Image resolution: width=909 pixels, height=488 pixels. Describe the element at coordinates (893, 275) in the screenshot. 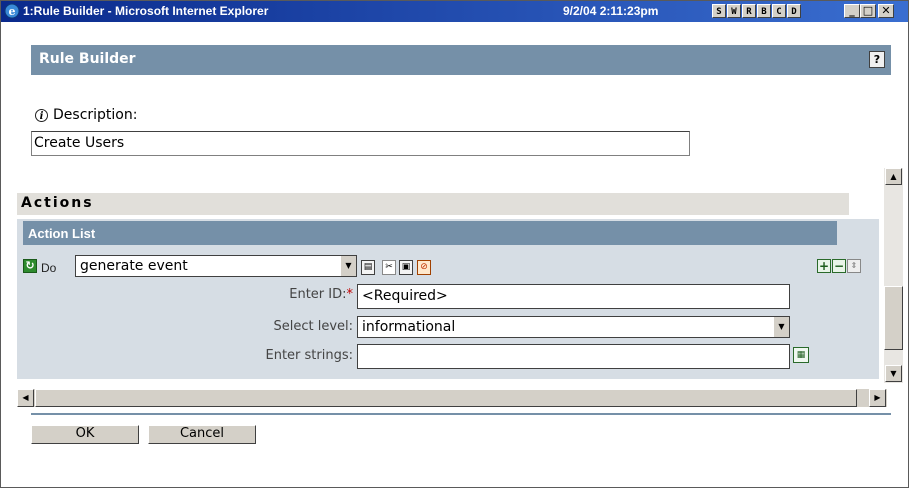

I see `vertical-scrollbar: ▲ ▼` at that location.